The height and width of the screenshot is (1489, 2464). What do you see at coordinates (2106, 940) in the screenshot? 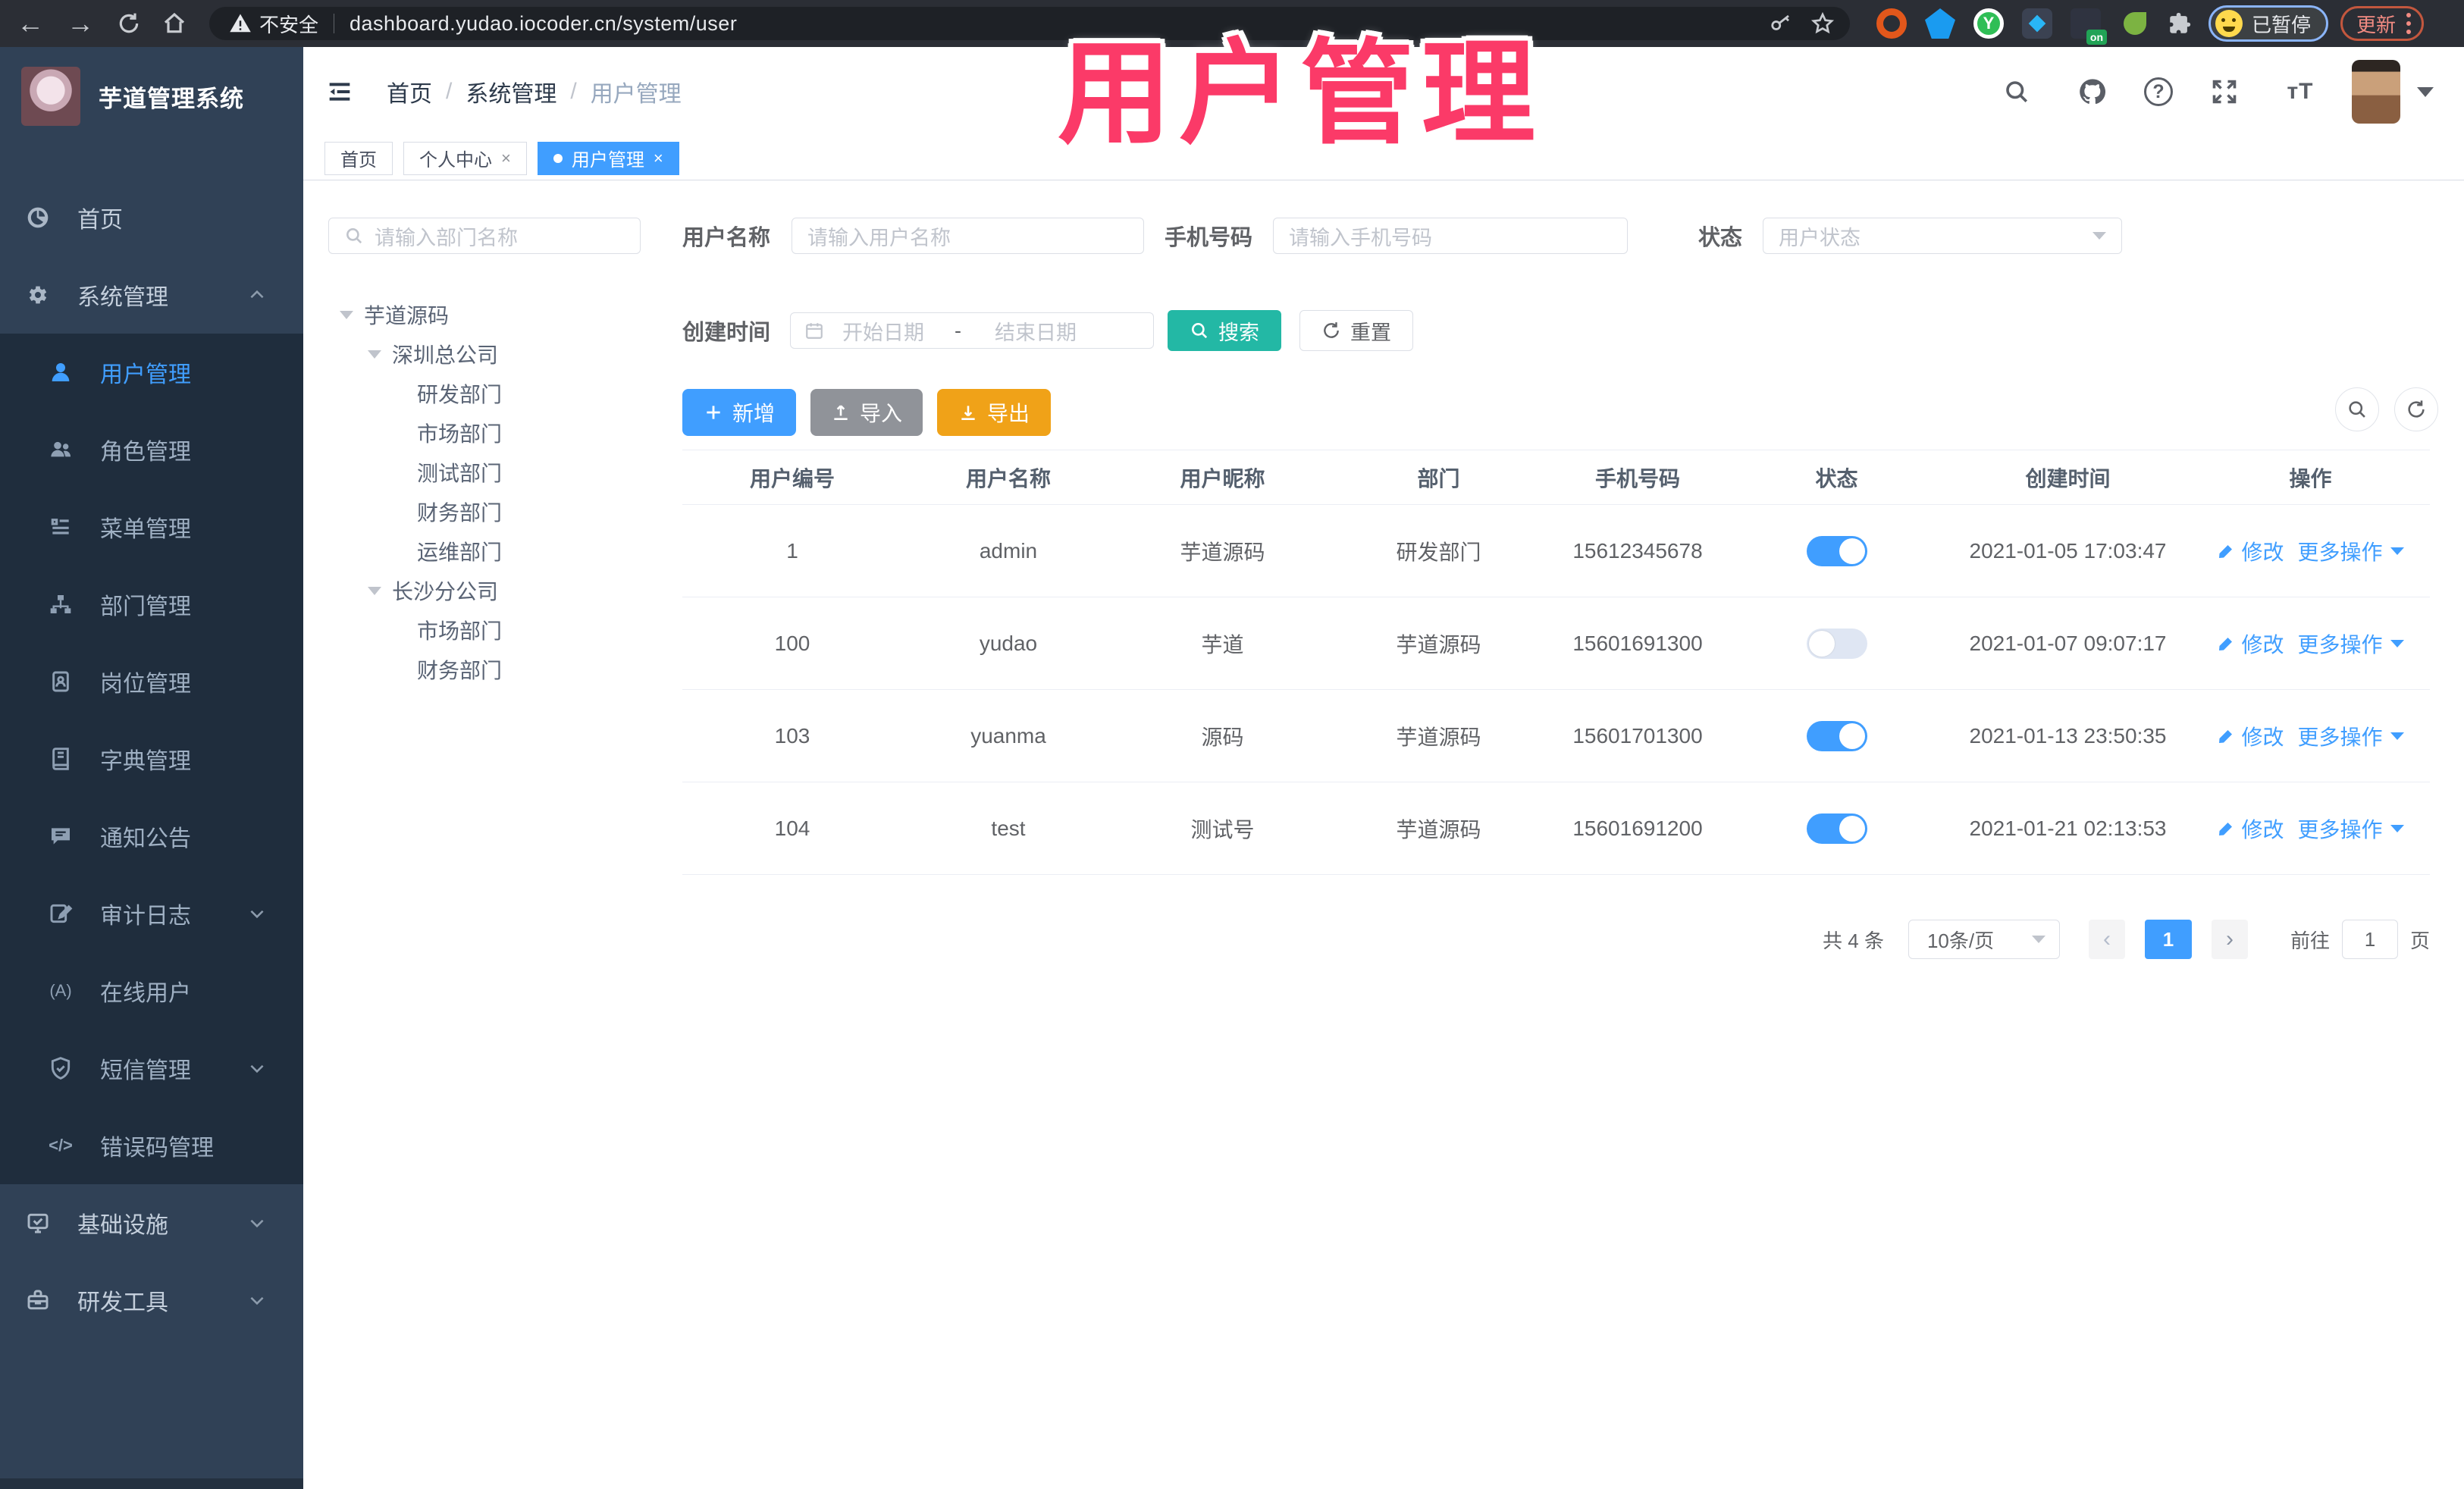
I see `prev-page-button: ‹` at bounding box center [2106, 940].